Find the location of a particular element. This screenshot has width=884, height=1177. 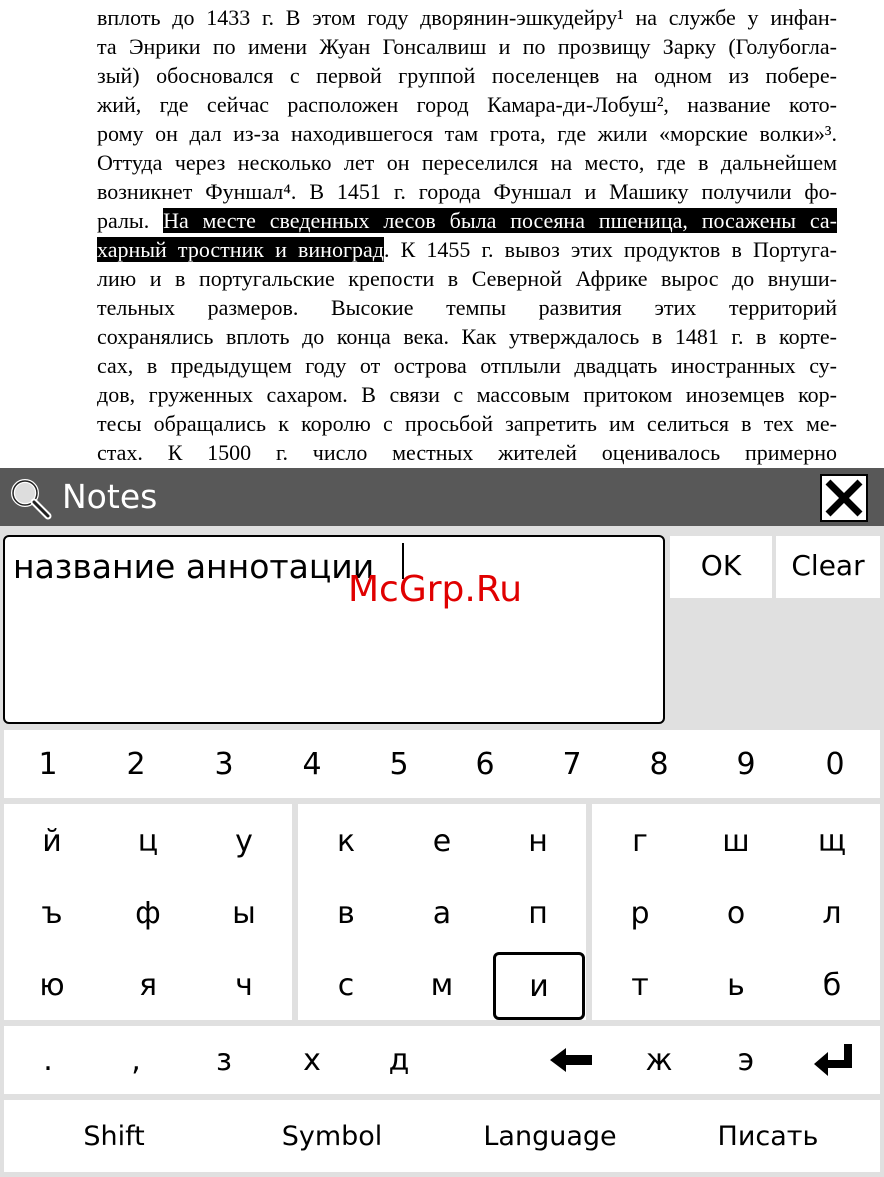

notes-title-bar: Notes is located at coordinates (442, 497).